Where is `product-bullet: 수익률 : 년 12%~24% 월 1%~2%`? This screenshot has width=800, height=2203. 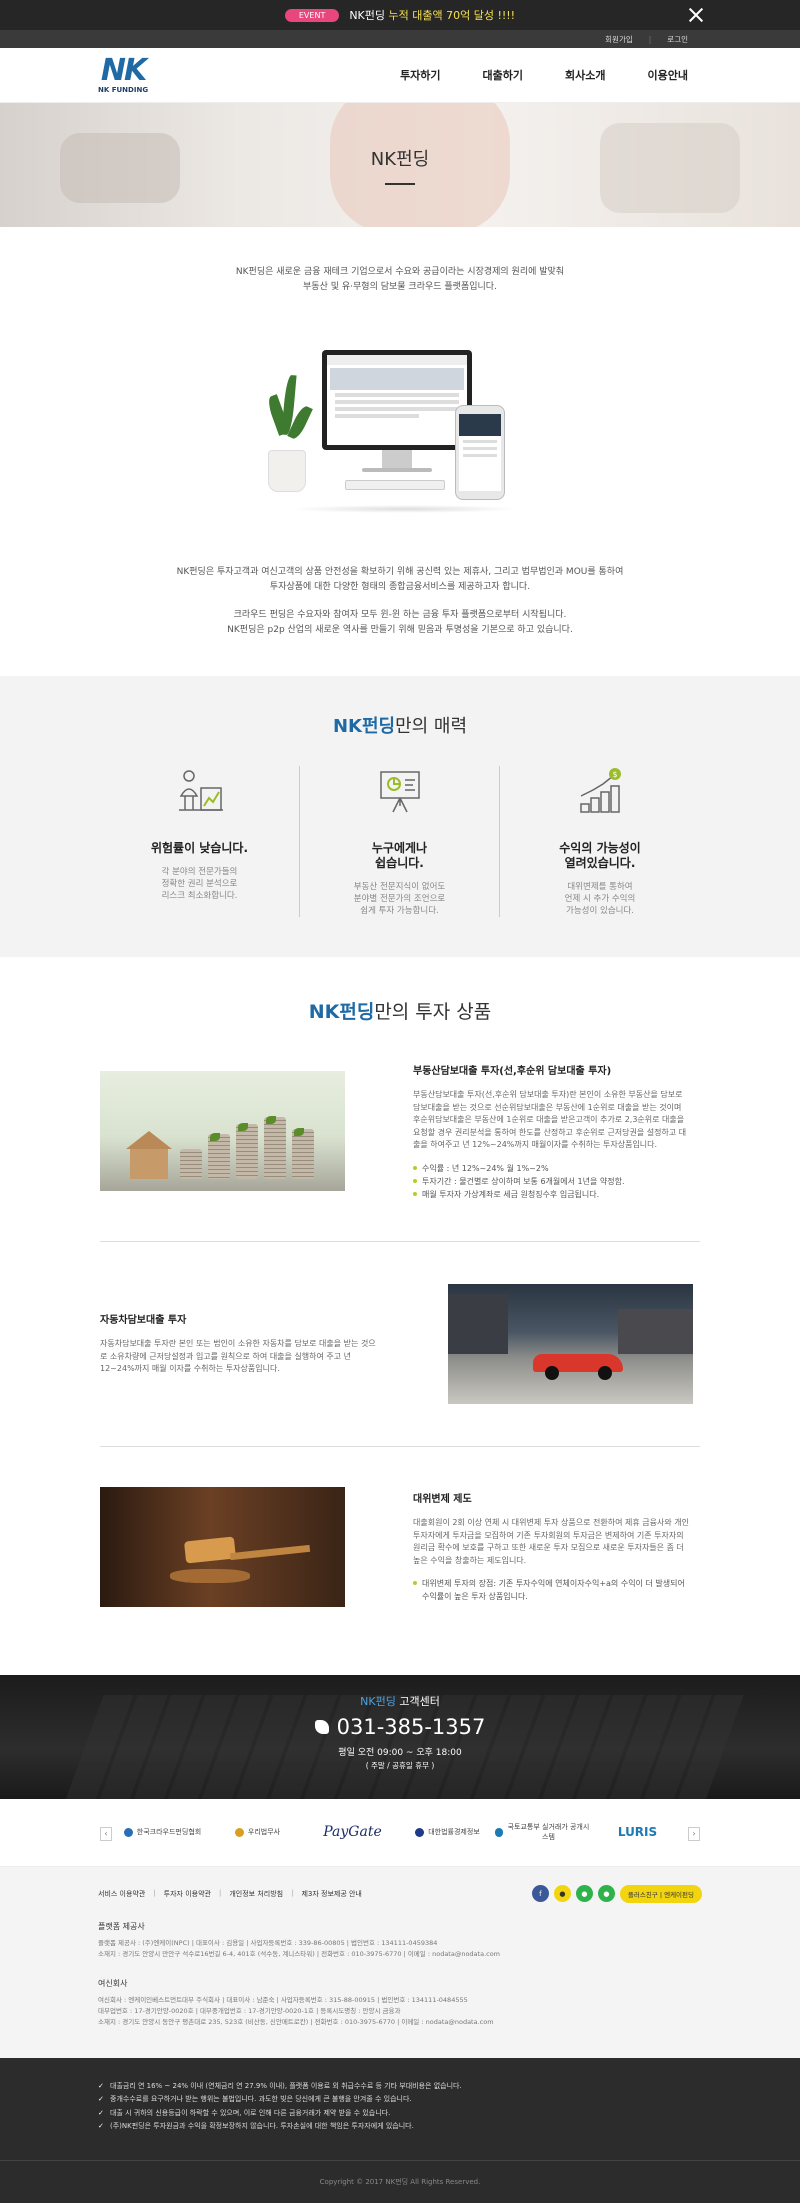 product-bullet: 수익률 : 년 12%~24% 월 1%~2% is located at coordinates (552, 1168).